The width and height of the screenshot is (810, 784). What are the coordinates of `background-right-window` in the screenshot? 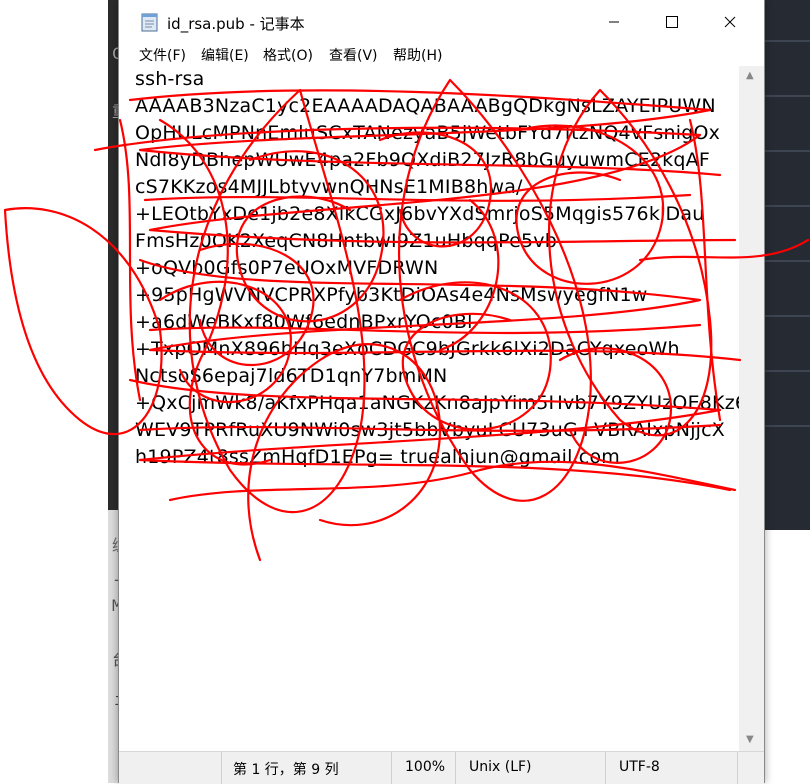 It's located at (786, 265).